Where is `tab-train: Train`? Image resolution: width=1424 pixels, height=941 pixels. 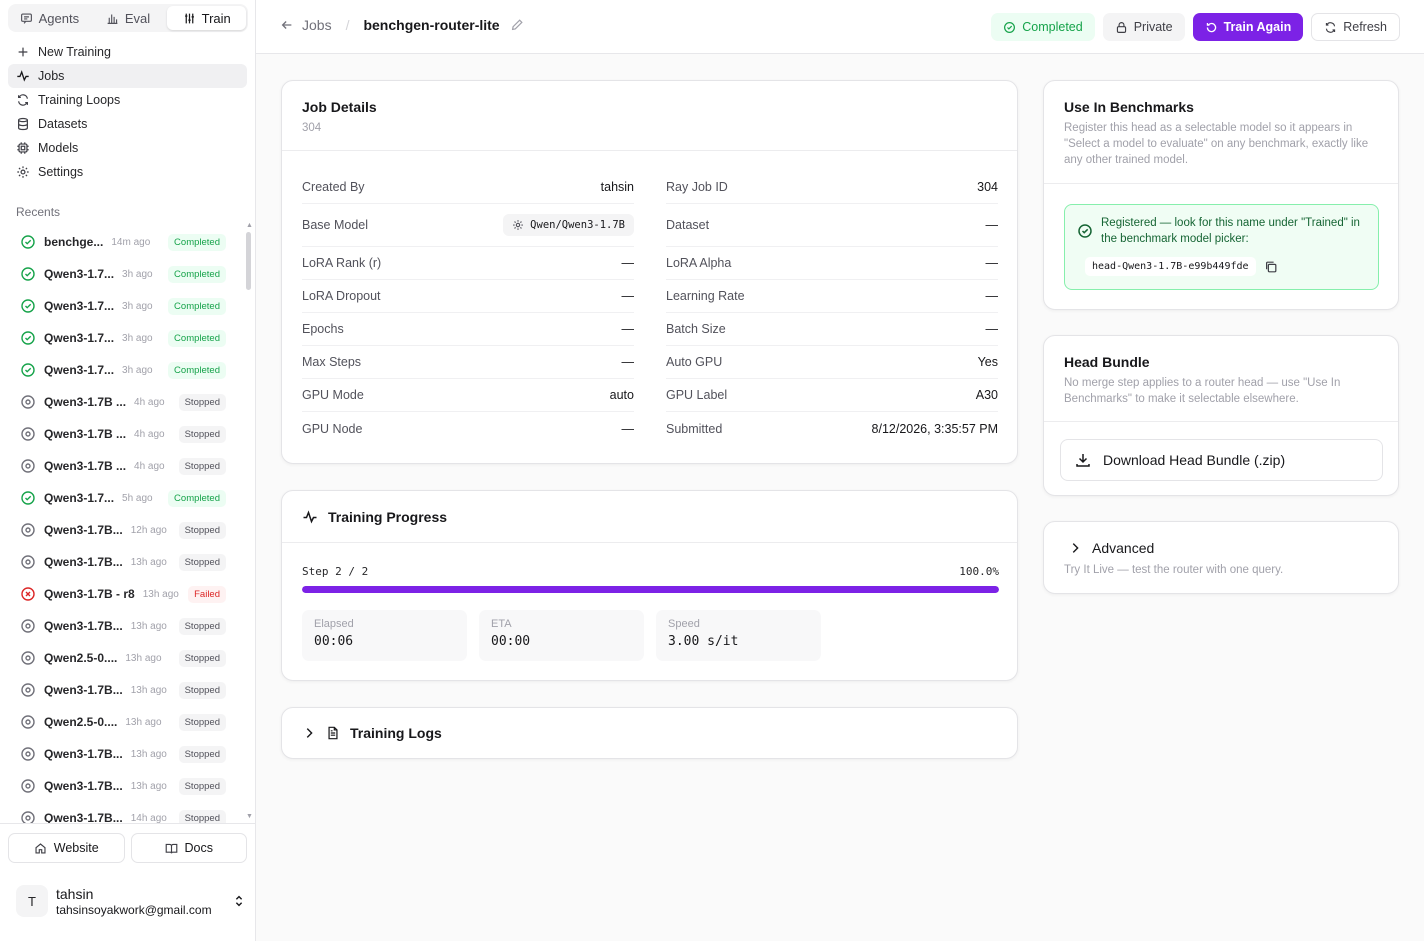 tab-train: Train is located at coordinates (207, 18).